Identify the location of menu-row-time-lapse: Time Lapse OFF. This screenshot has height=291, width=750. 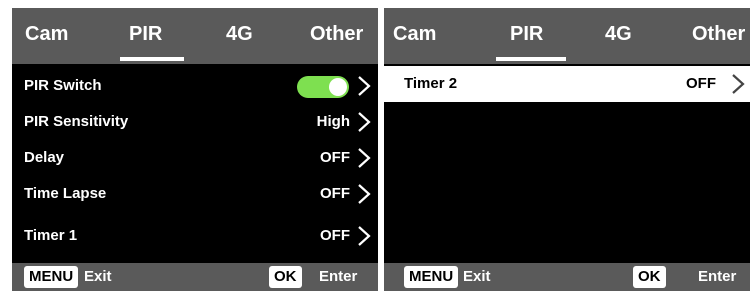
(195, 194).